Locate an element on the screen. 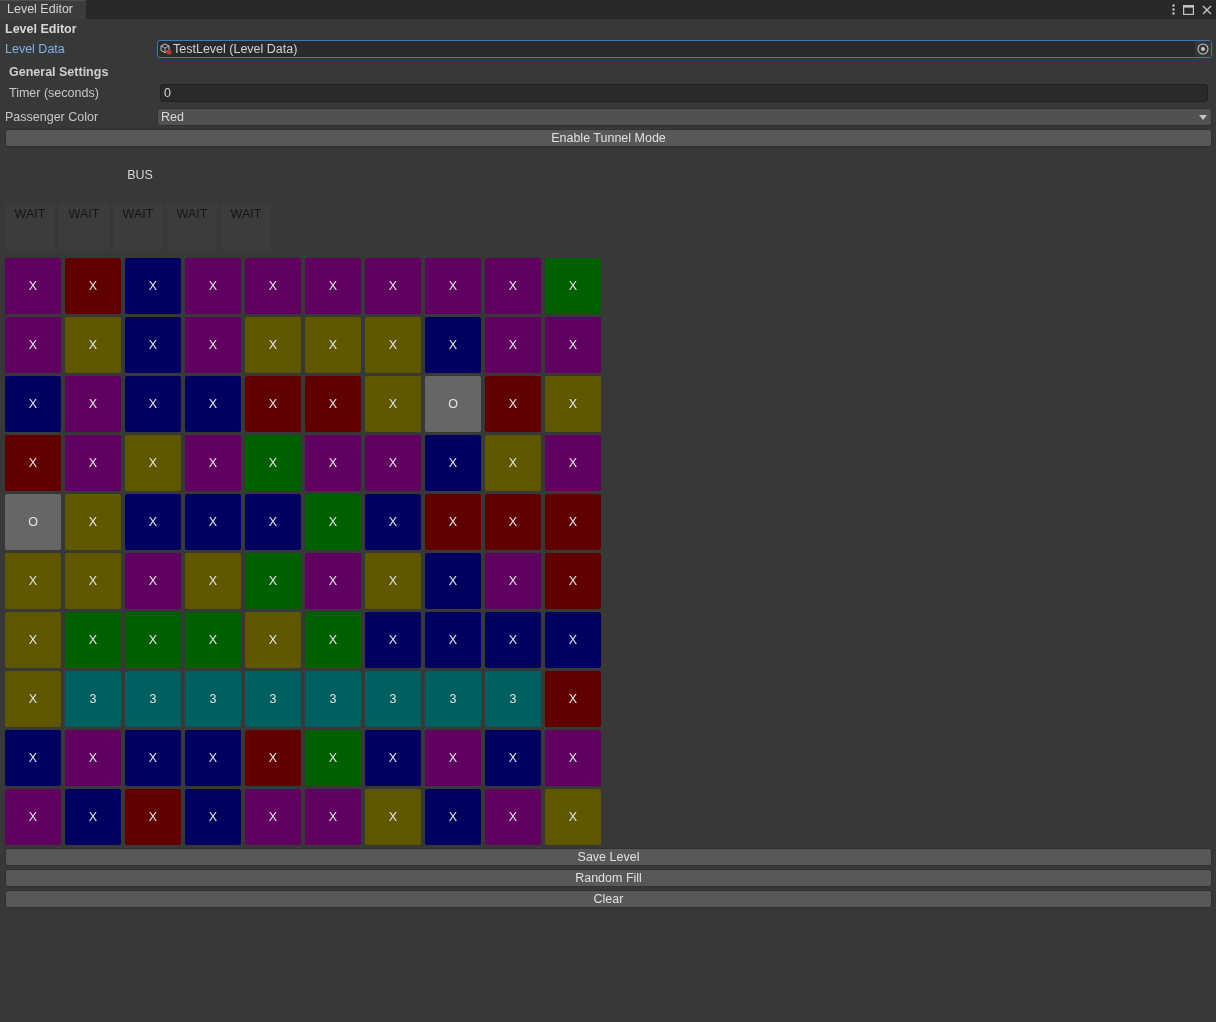 The image size is (1216, 1022). close-icon is located at coordinates (1207, 9).